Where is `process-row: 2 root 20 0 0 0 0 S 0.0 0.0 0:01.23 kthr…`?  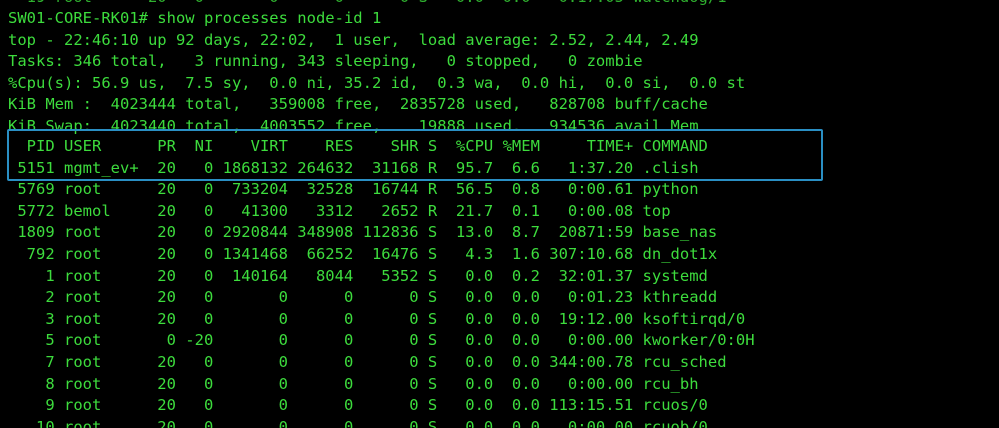
process-row: 2 root 20 0 0 0 0 S 0.0 0.0 0:01.23 kthr… is located at coordinates (363, 297).